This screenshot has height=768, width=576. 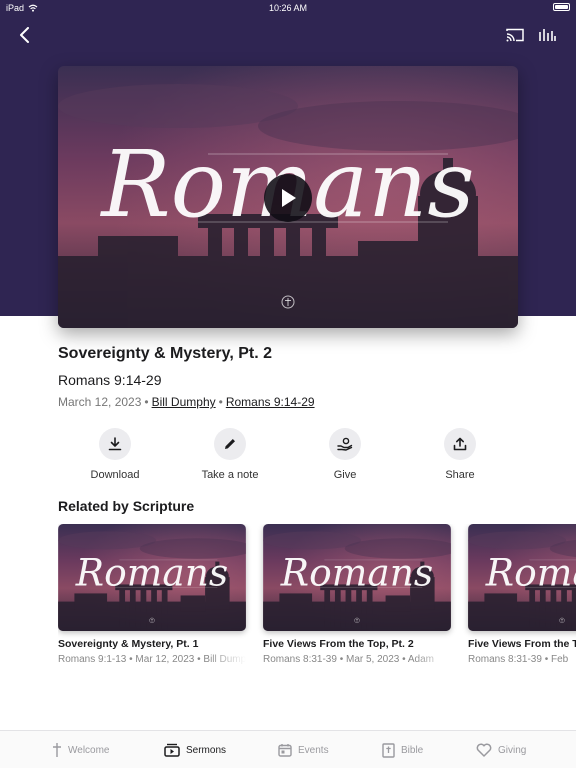 I want to click on tab-events: Events, so click(x=303, y=750).